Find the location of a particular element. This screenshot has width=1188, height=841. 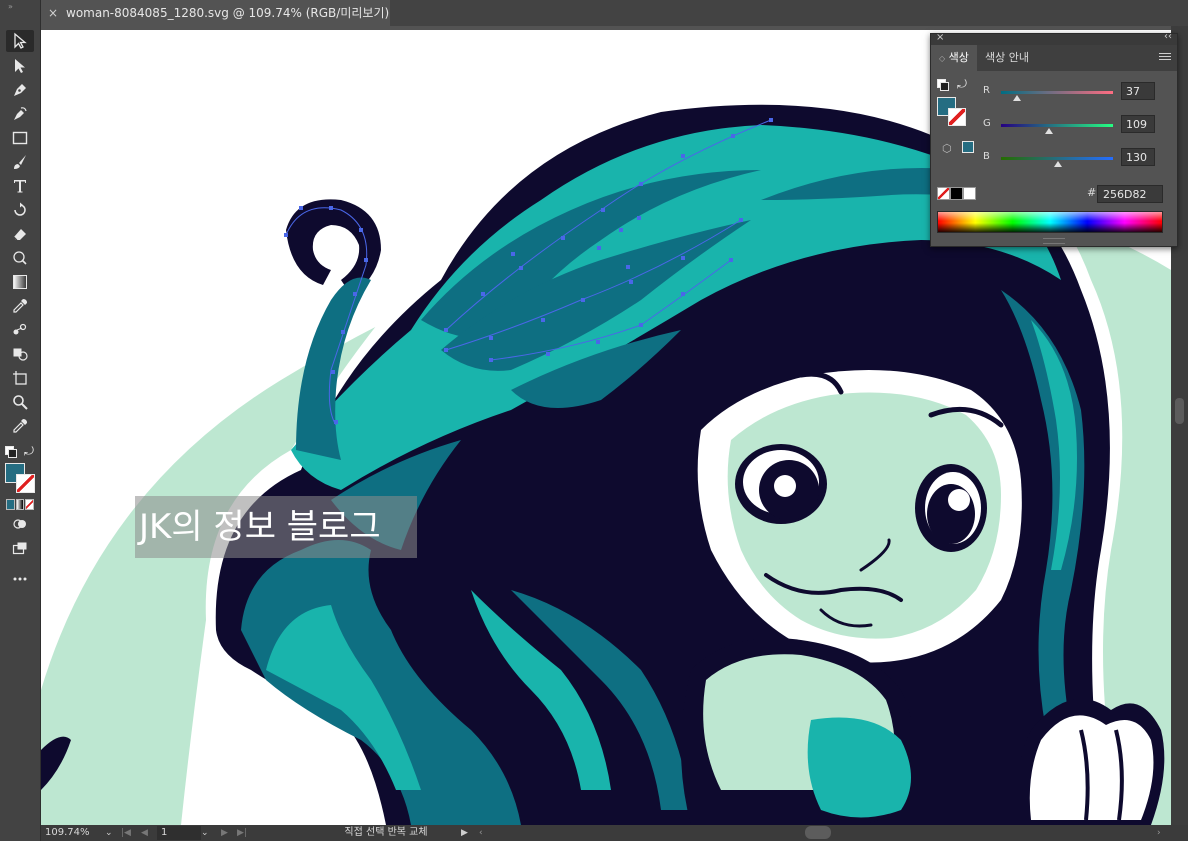

tools-panel: » ⤾ is located at coordinates (20, 420).